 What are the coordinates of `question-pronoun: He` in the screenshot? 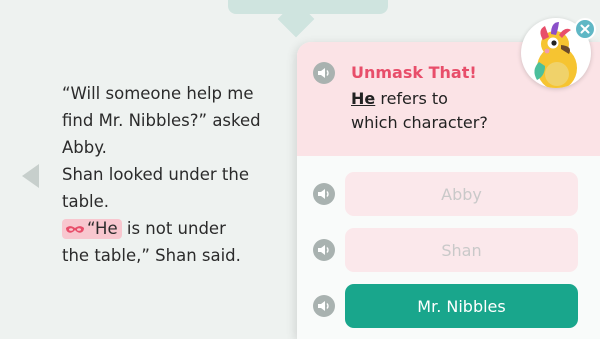 It's located at (363, 98).